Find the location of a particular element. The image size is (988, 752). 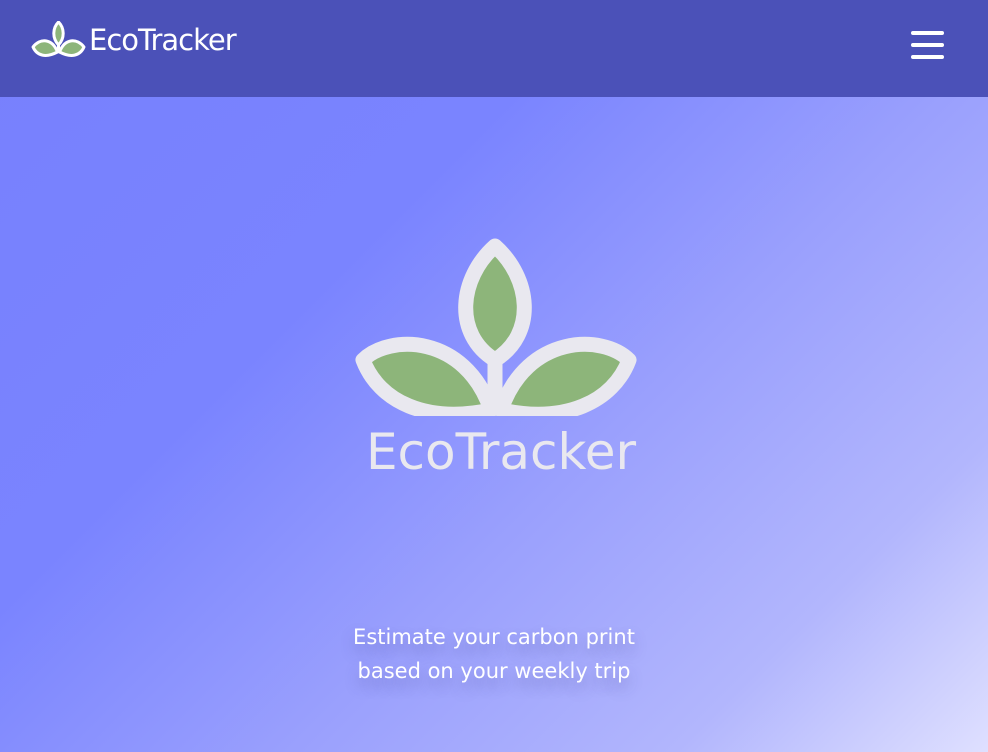

brand-home-link: EcoTracker is located at coordinates (134, 40).